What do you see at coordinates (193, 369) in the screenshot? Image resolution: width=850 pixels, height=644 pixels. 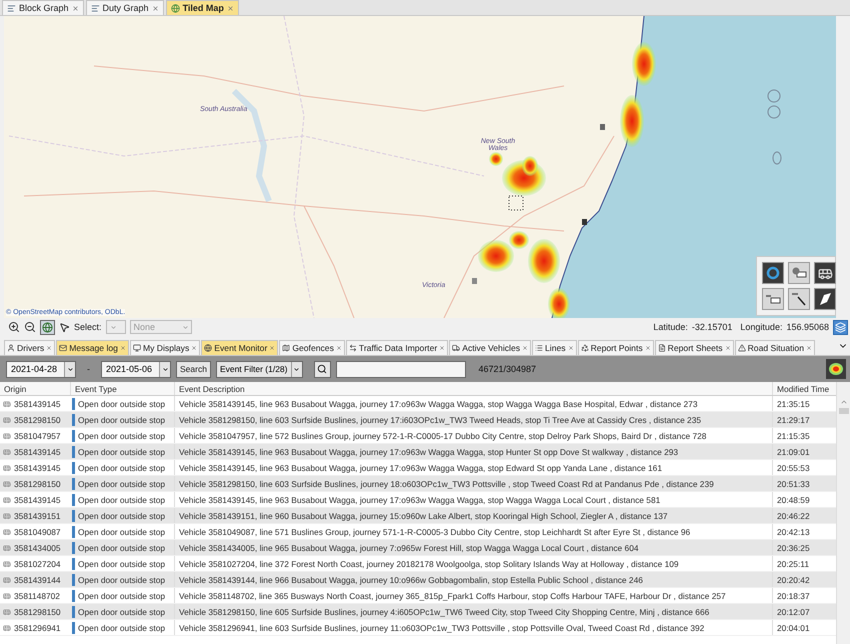 I see `search-button: Search` at bounding box center [193, 369].